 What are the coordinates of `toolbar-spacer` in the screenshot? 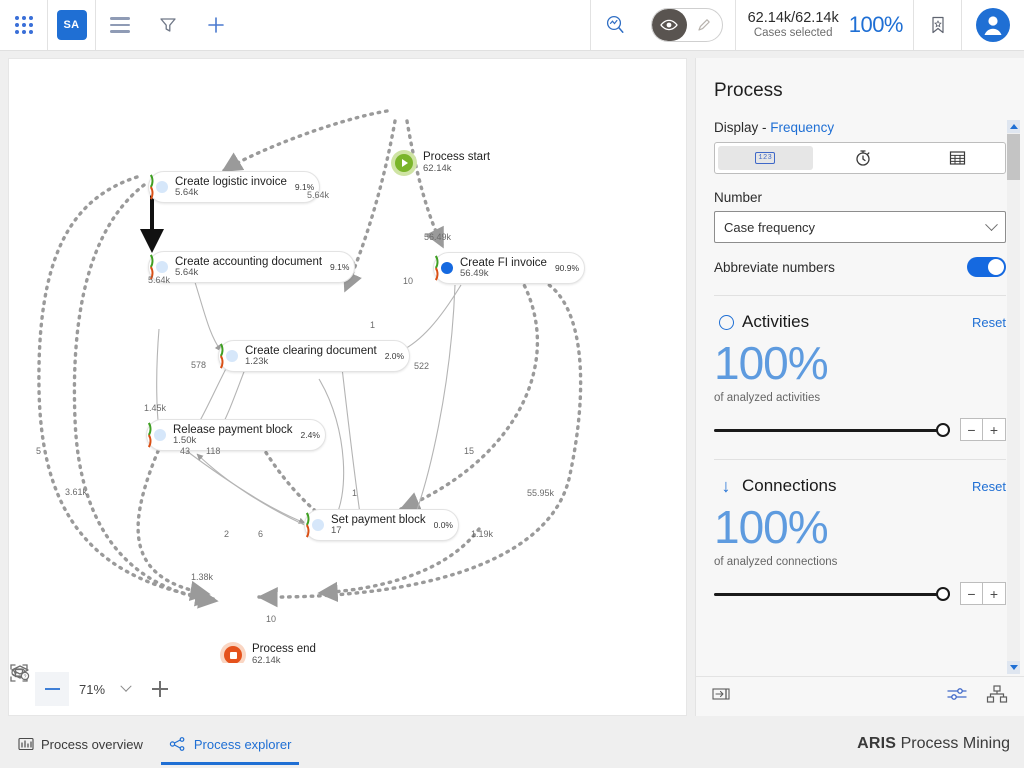 It's located at (415, 25).